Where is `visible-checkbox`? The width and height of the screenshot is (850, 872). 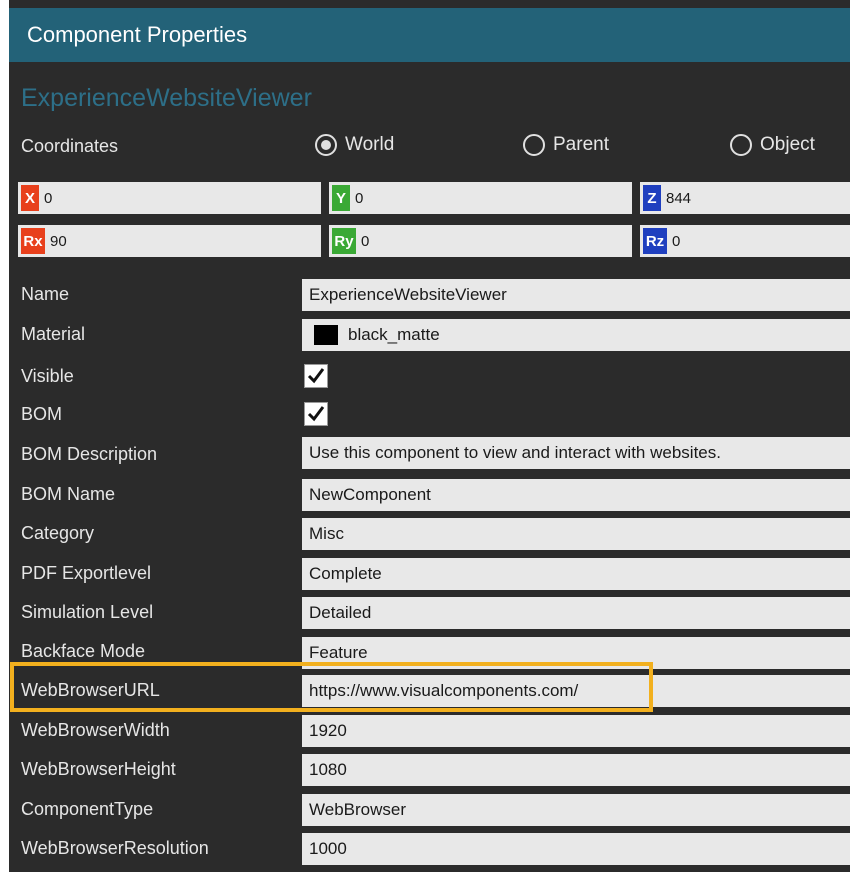 visible-checkbox is located at coordinates (316, 376).